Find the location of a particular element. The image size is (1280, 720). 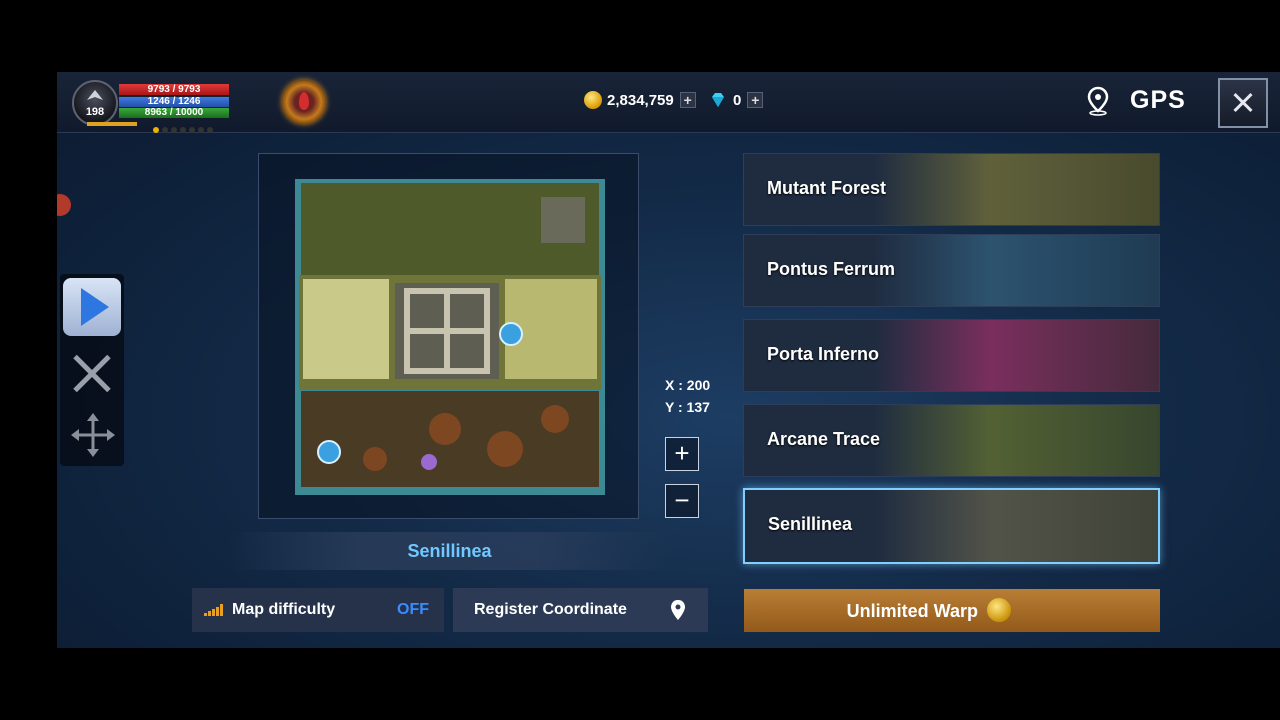

region-item-senillinea: Senillinea is located at coordinates (951, 526).